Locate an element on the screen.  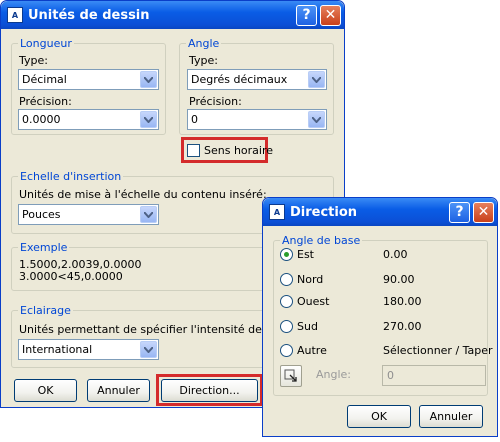
pick-angle-button is located at coordinates (291, 376).